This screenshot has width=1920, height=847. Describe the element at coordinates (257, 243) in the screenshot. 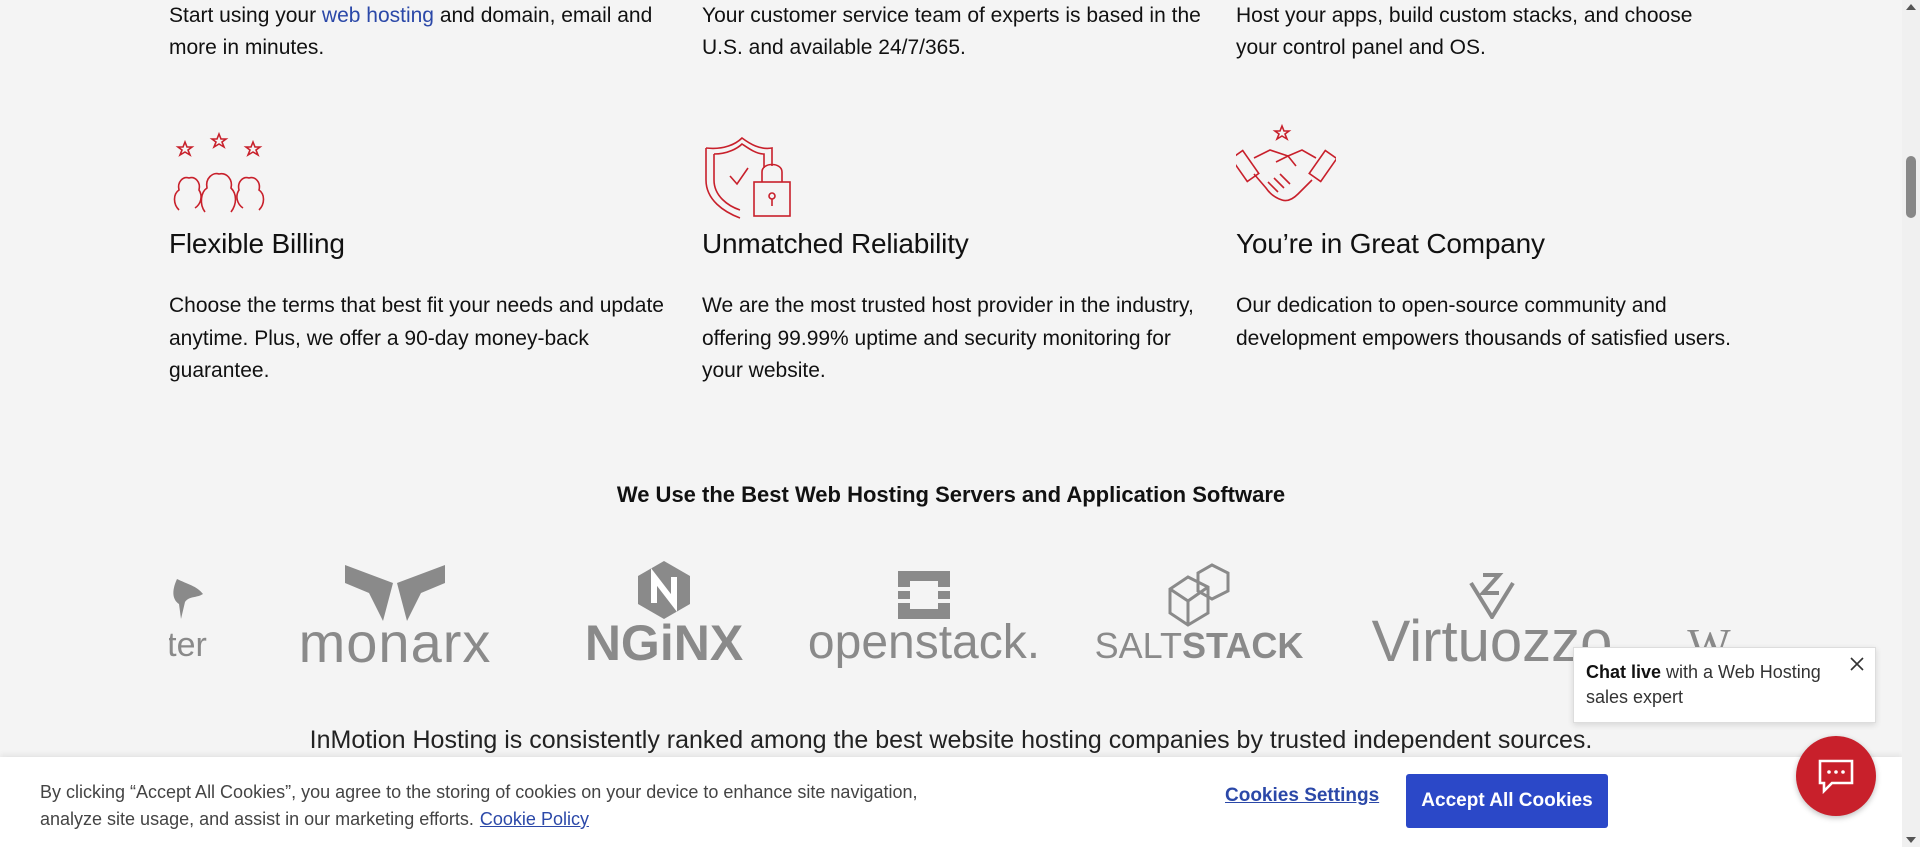

I see `feature-title: Flexible Billing` at that location.